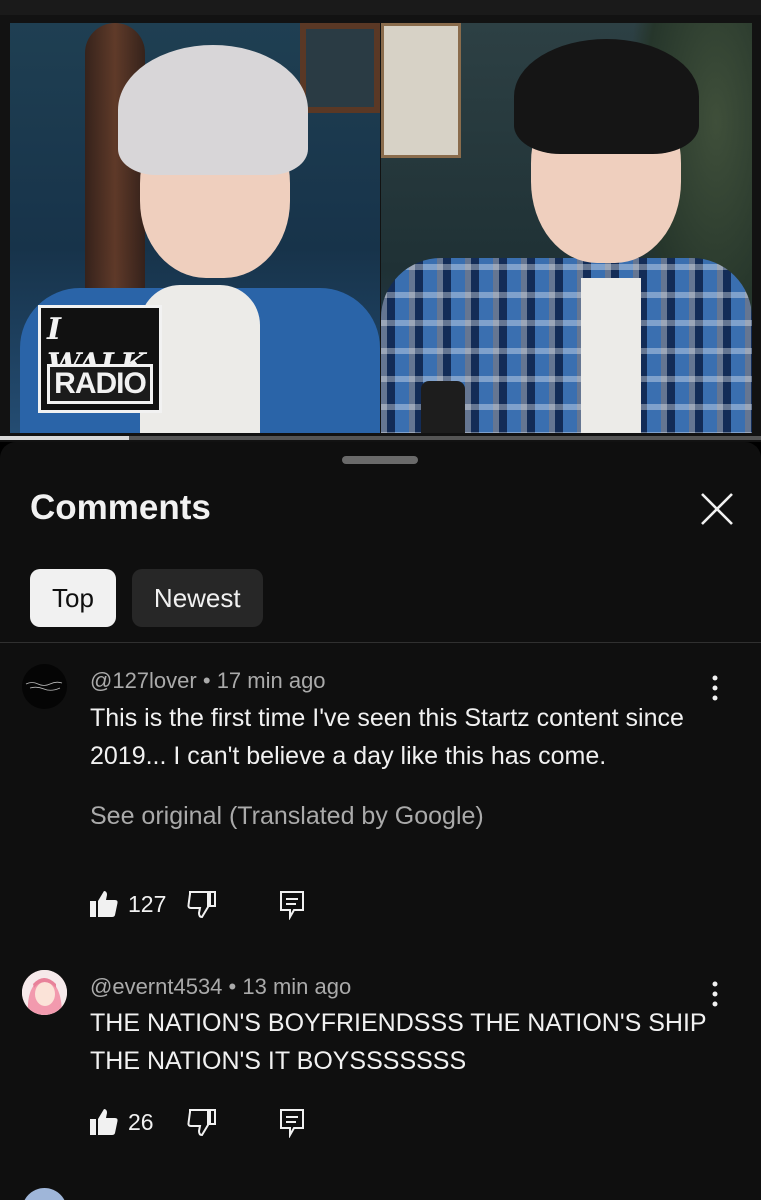 The image size is (761, 1200). I want to click on comment-meta: @127lover • 17 min ago, so click(208, 681).